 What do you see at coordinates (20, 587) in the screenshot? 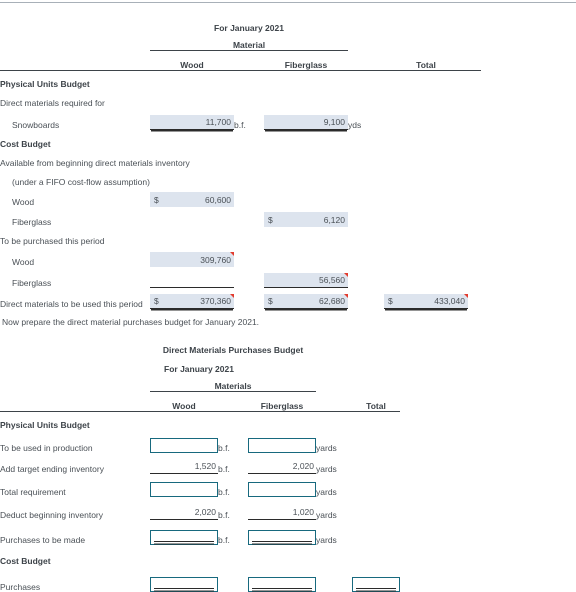
I see `label-purchases: Purchases` at bounding box center [20, 587].